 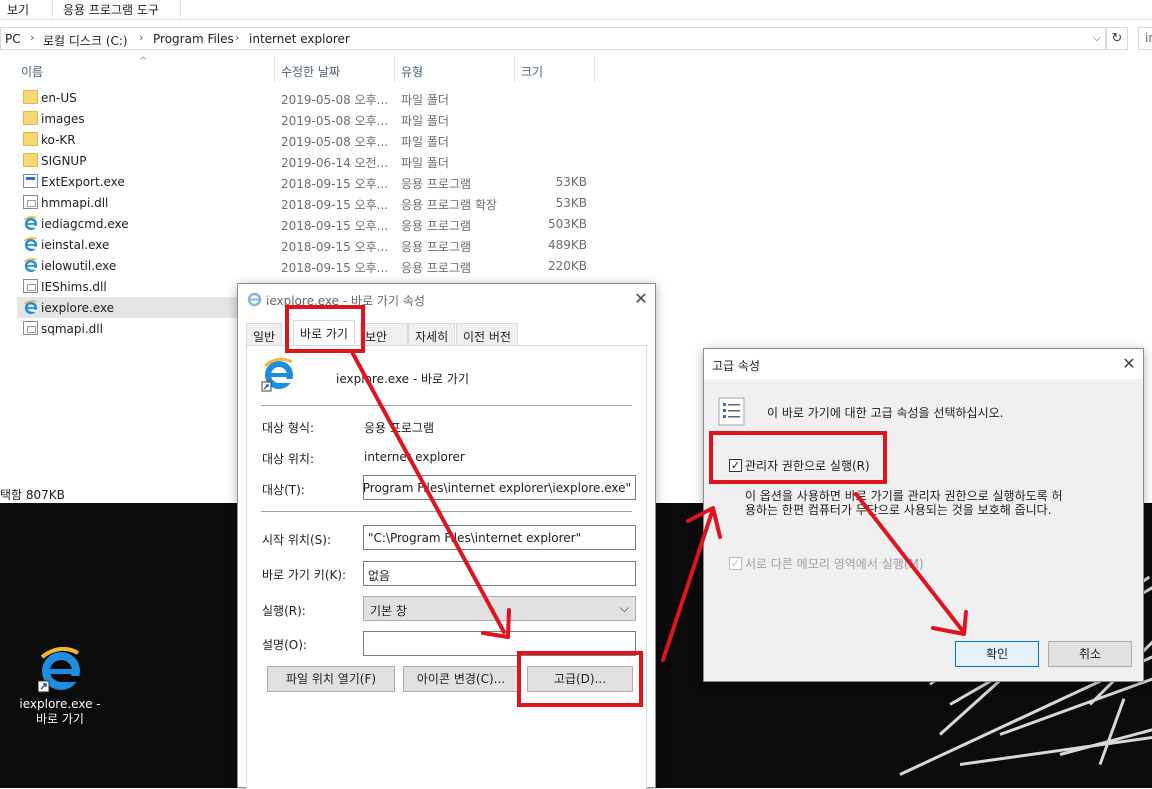 What do you see at coordinates (325, 329) in the screenshot?
I see `annotation-box-shortcut-tab` at bounding box center [325, 329].